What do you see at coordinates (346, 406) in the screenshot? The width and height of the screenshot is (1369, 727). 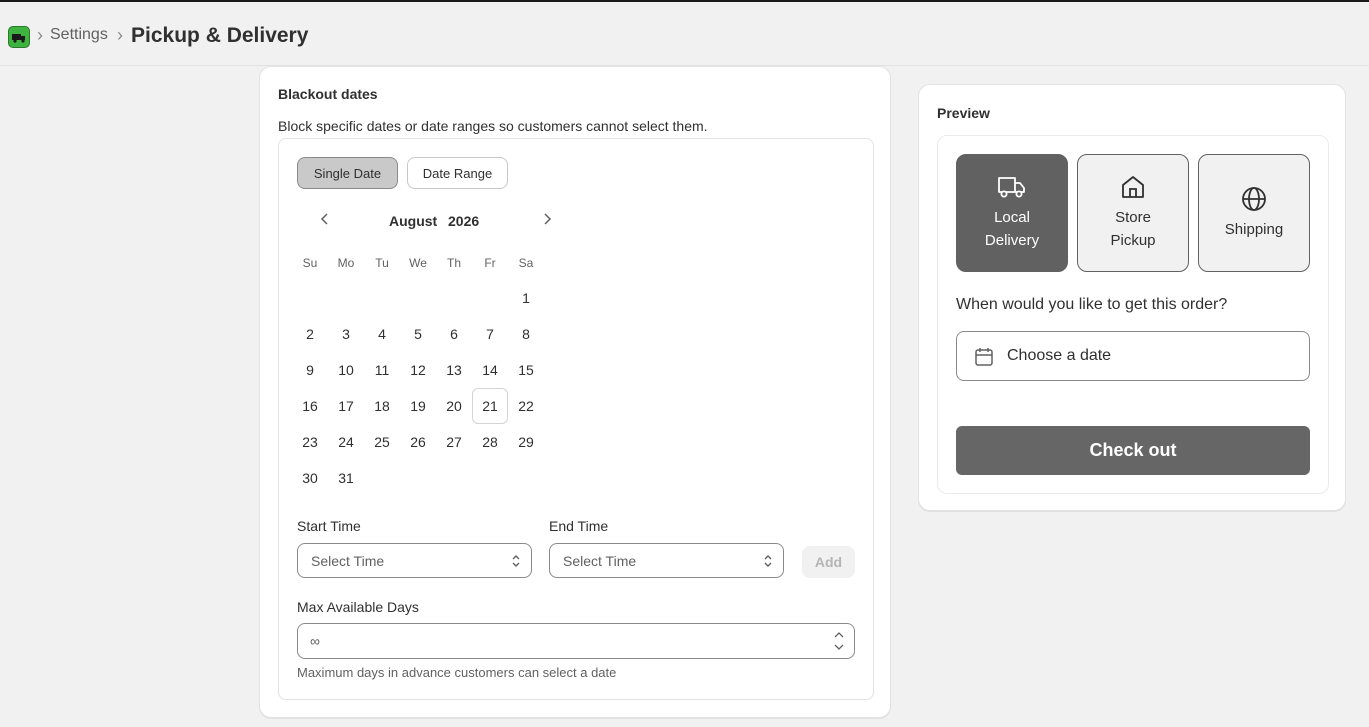 I see `calendar-day: 17` at bounding box center [346, 406].